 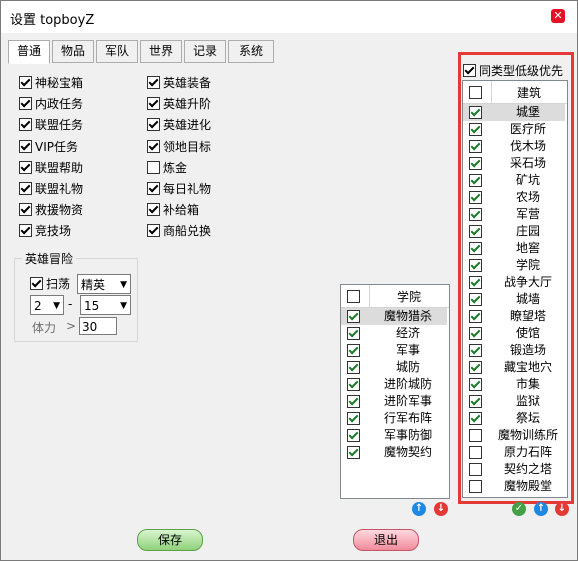 What do you see at coordinates (407, 333) in the screenshot?
I see `academy-row-label: 经济` at bounding box center [407, 333].